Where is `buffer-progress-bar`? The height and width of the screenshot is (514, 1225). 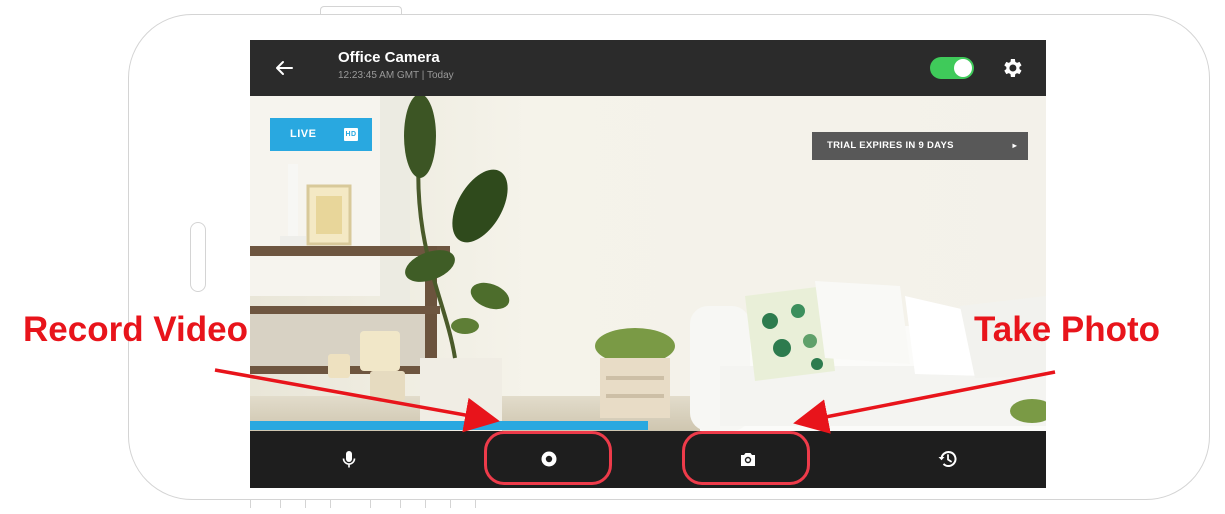 buffer-progress-bar is located at coordinates (648, 425).